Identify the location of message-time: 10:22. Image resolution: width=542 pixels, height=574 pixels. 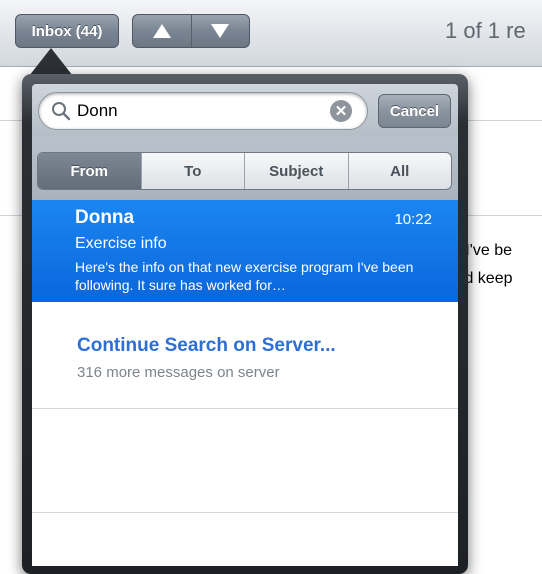
(413, 219).